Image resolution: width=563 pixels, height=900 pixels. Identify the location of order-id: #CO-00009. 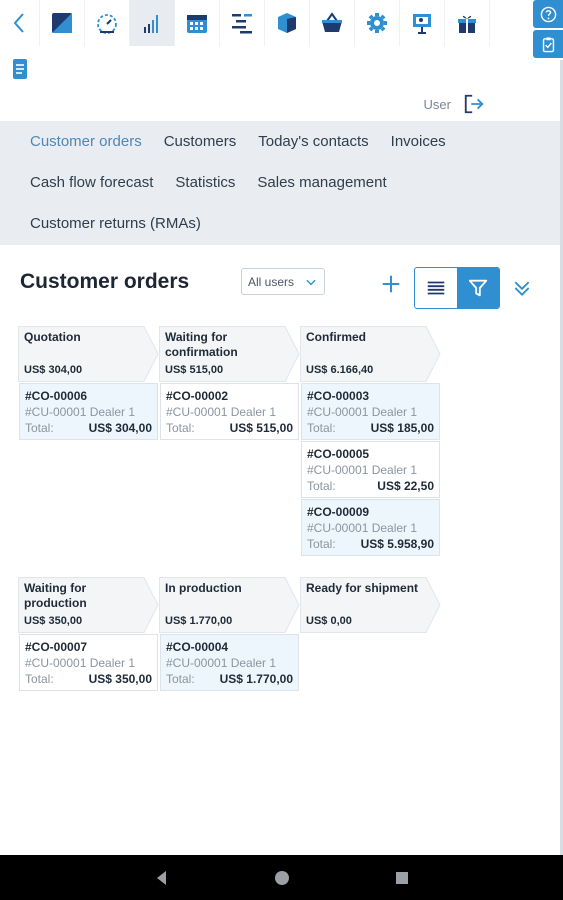
(338, 512).